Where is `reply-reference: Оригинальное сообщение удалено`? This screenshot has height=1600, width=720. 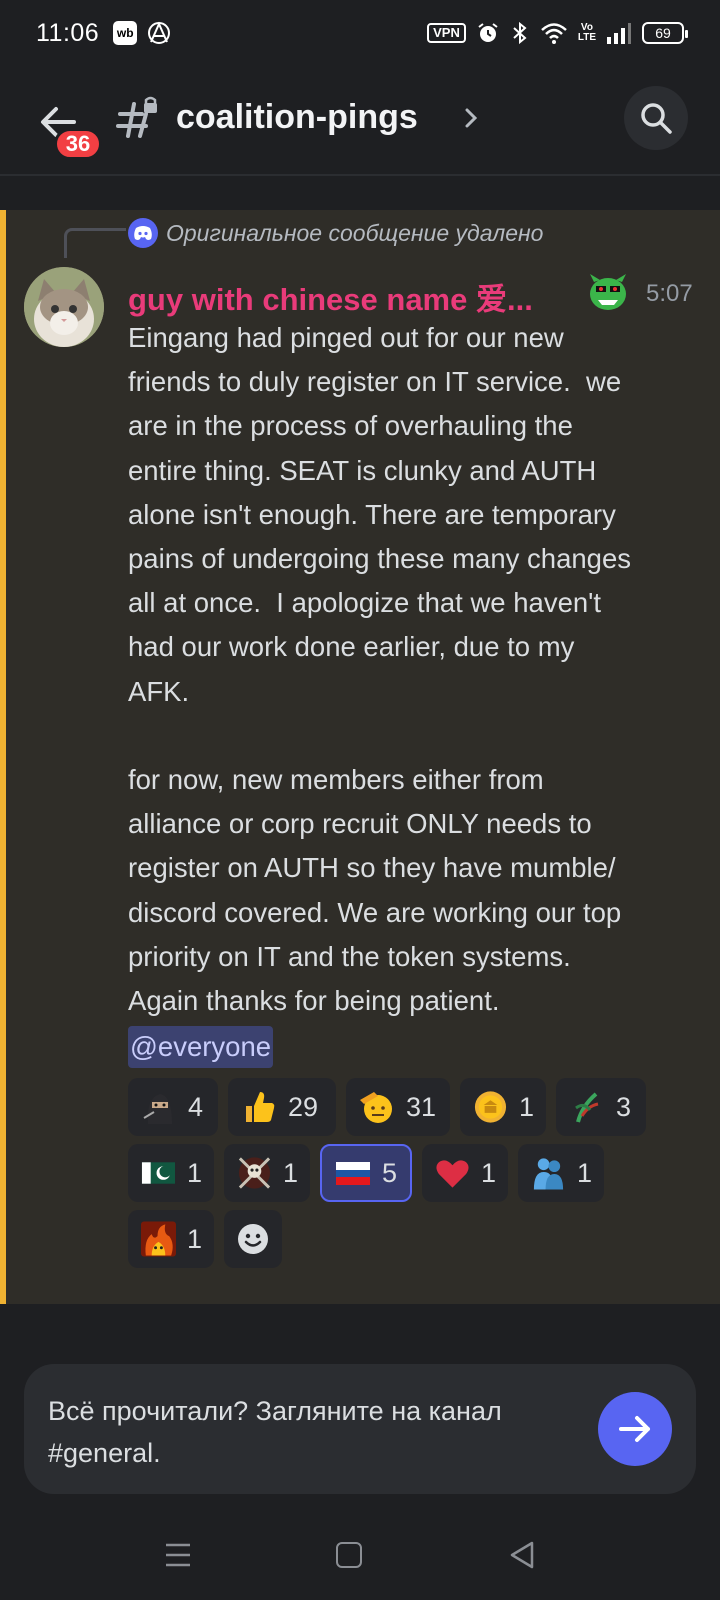
reply-reference: Оригинальное сообщение удалено is located at coordinates (335, 233).